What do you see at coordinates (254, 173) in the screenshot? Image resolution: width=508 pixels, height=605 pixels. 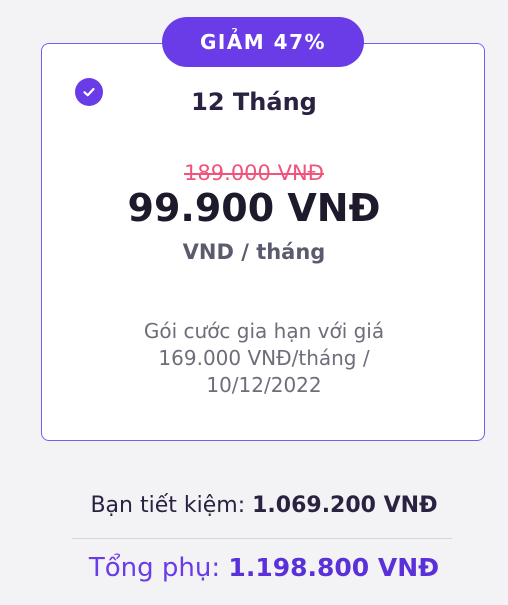 I see `original-price: 189.000 VNĐ` at bounding box center [254, 173].